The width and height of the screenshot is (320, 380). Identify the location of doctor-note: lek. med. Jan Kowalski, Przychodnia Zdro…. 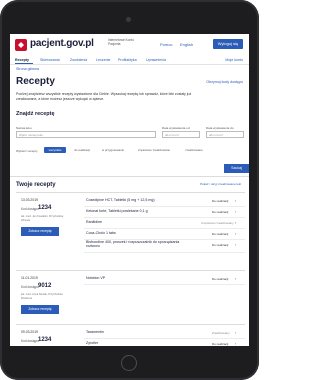
(42, 218).